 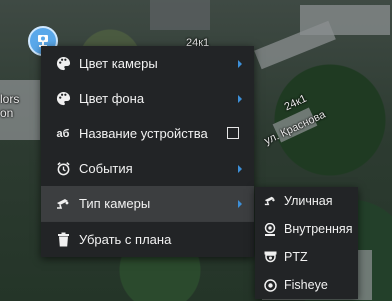 What do you see at coordinates (147, 98) in the screenshot?
I see `menu-item-background-color: Цвет фона` at bounding box center [147, 98].